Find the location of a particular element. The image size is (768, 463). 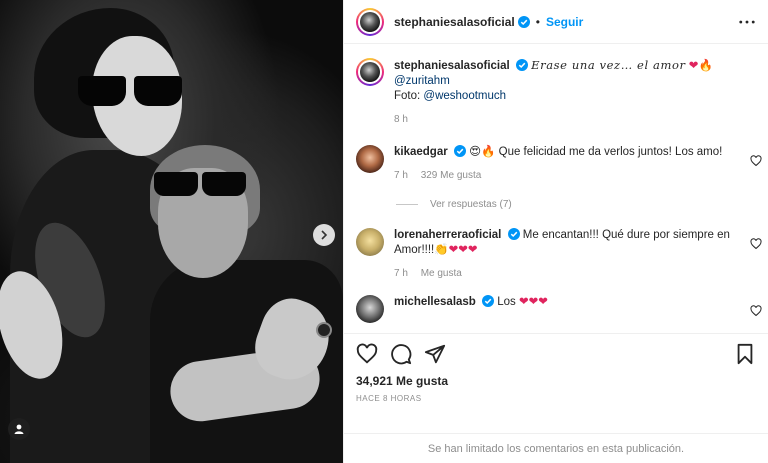

chevron-right-icon is located at coordinates (324, 235).